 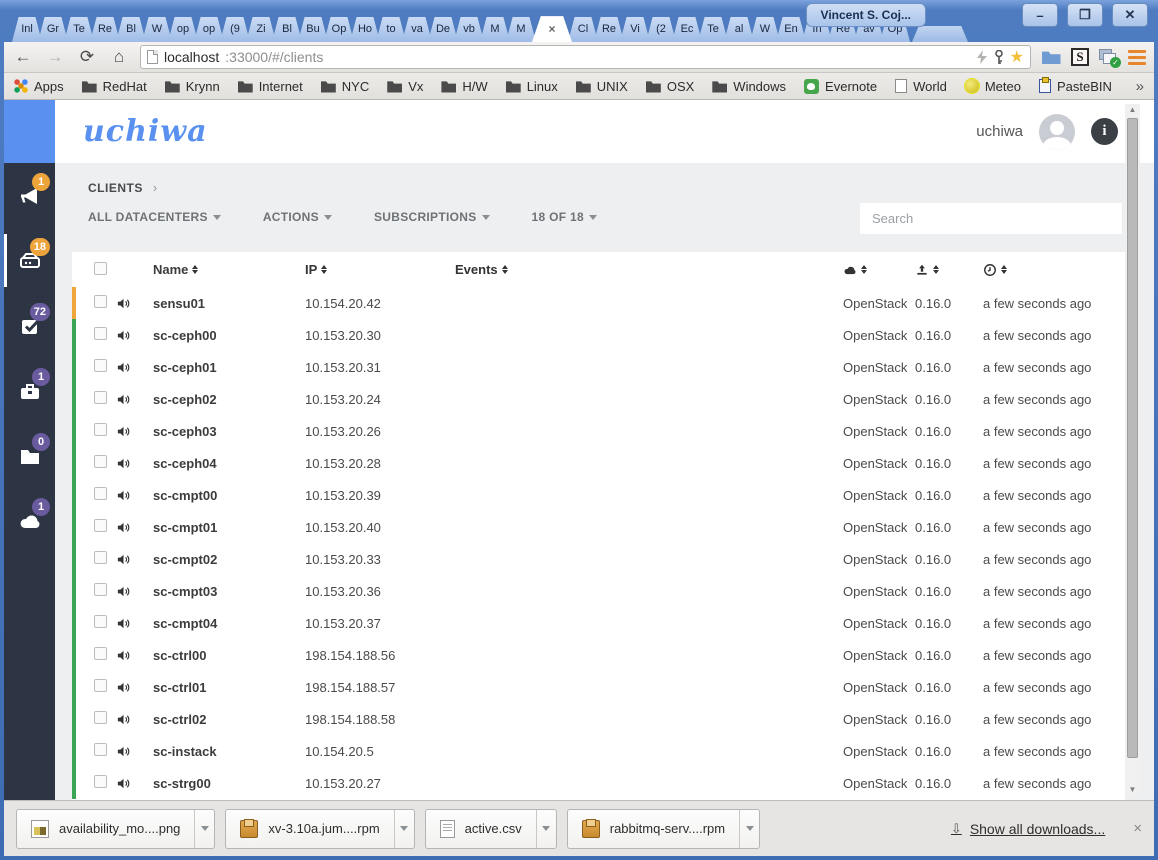 What do you see at coordinates (313, 29) in the screenshot?
I see `browser-tab: Bu` at bounding box center [313, 29].